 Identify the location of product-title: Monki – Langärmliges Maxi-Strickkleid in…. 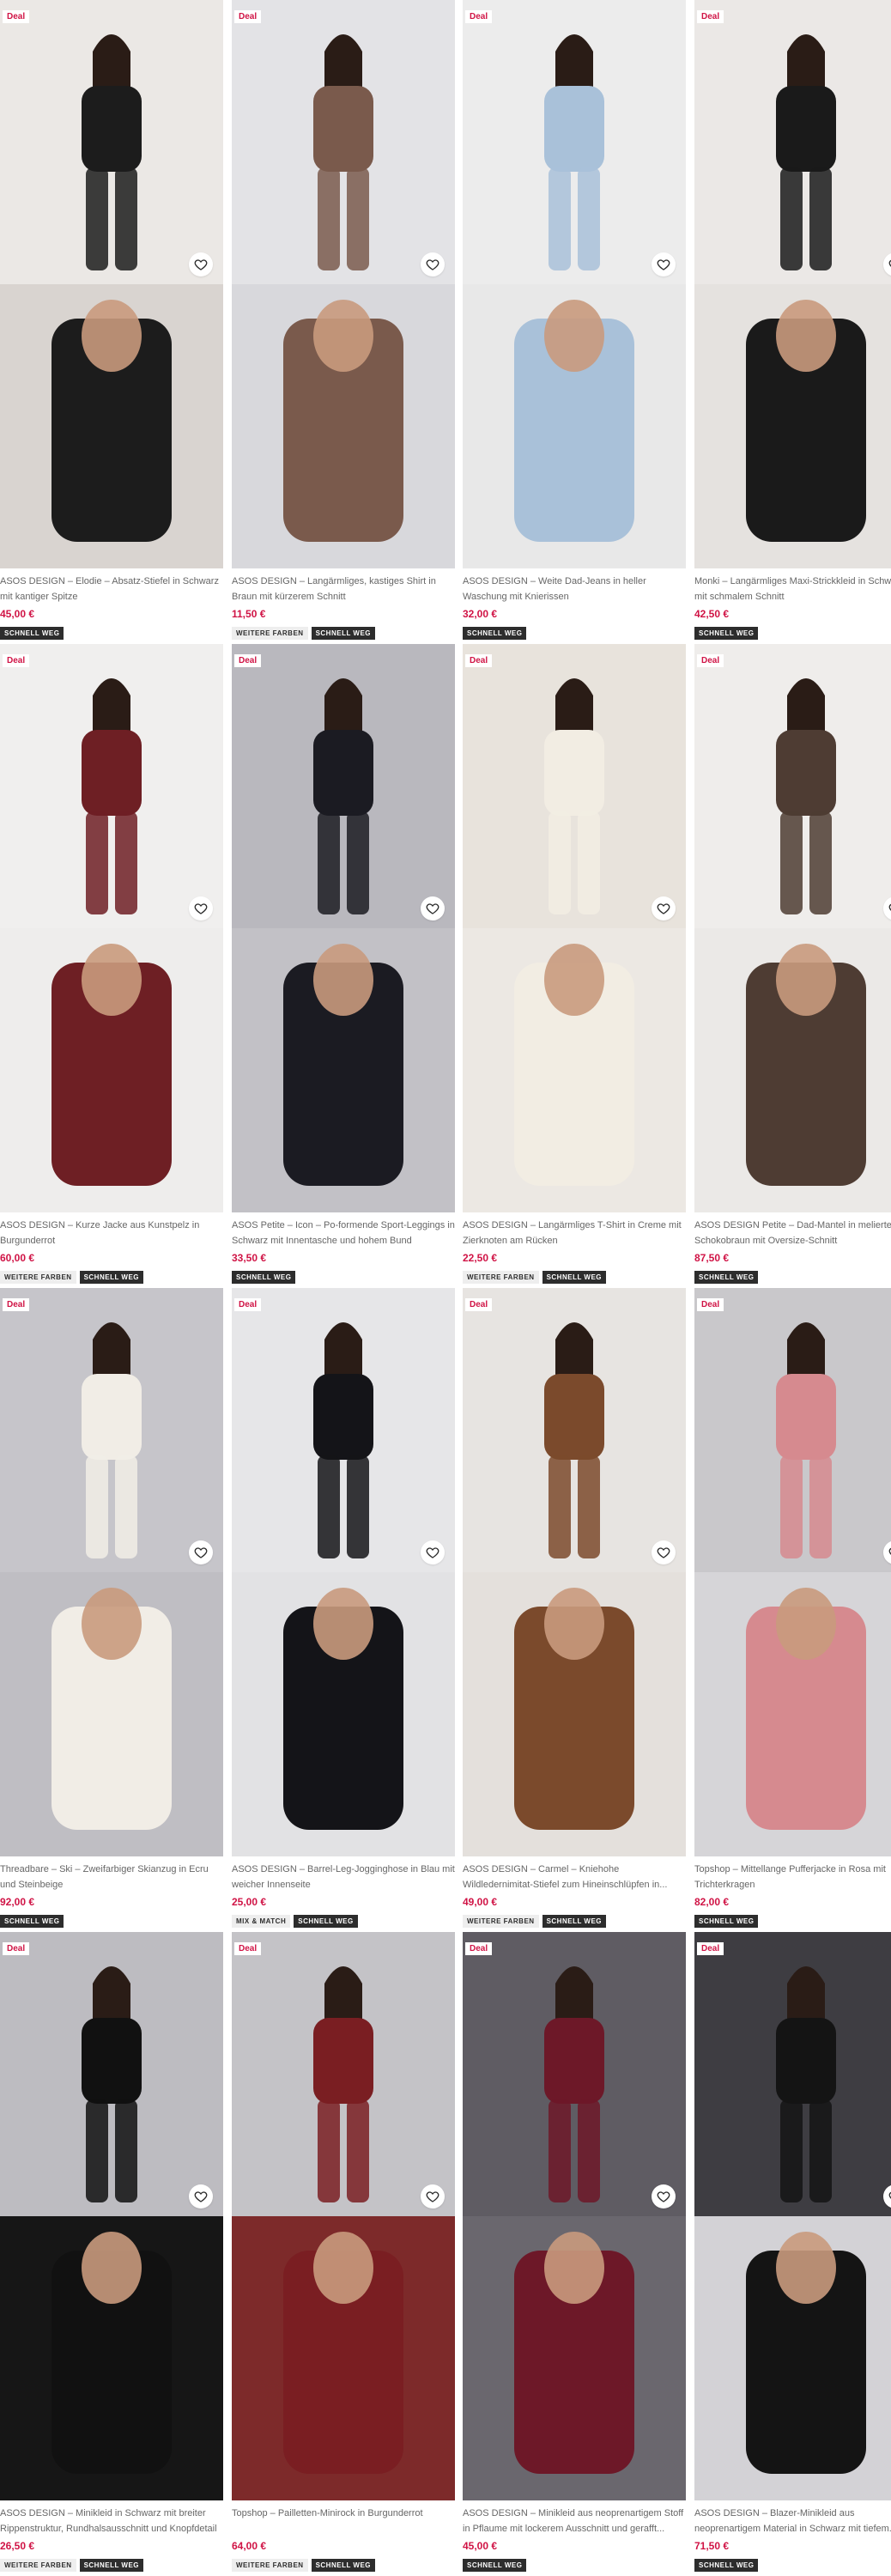
(793, 589).